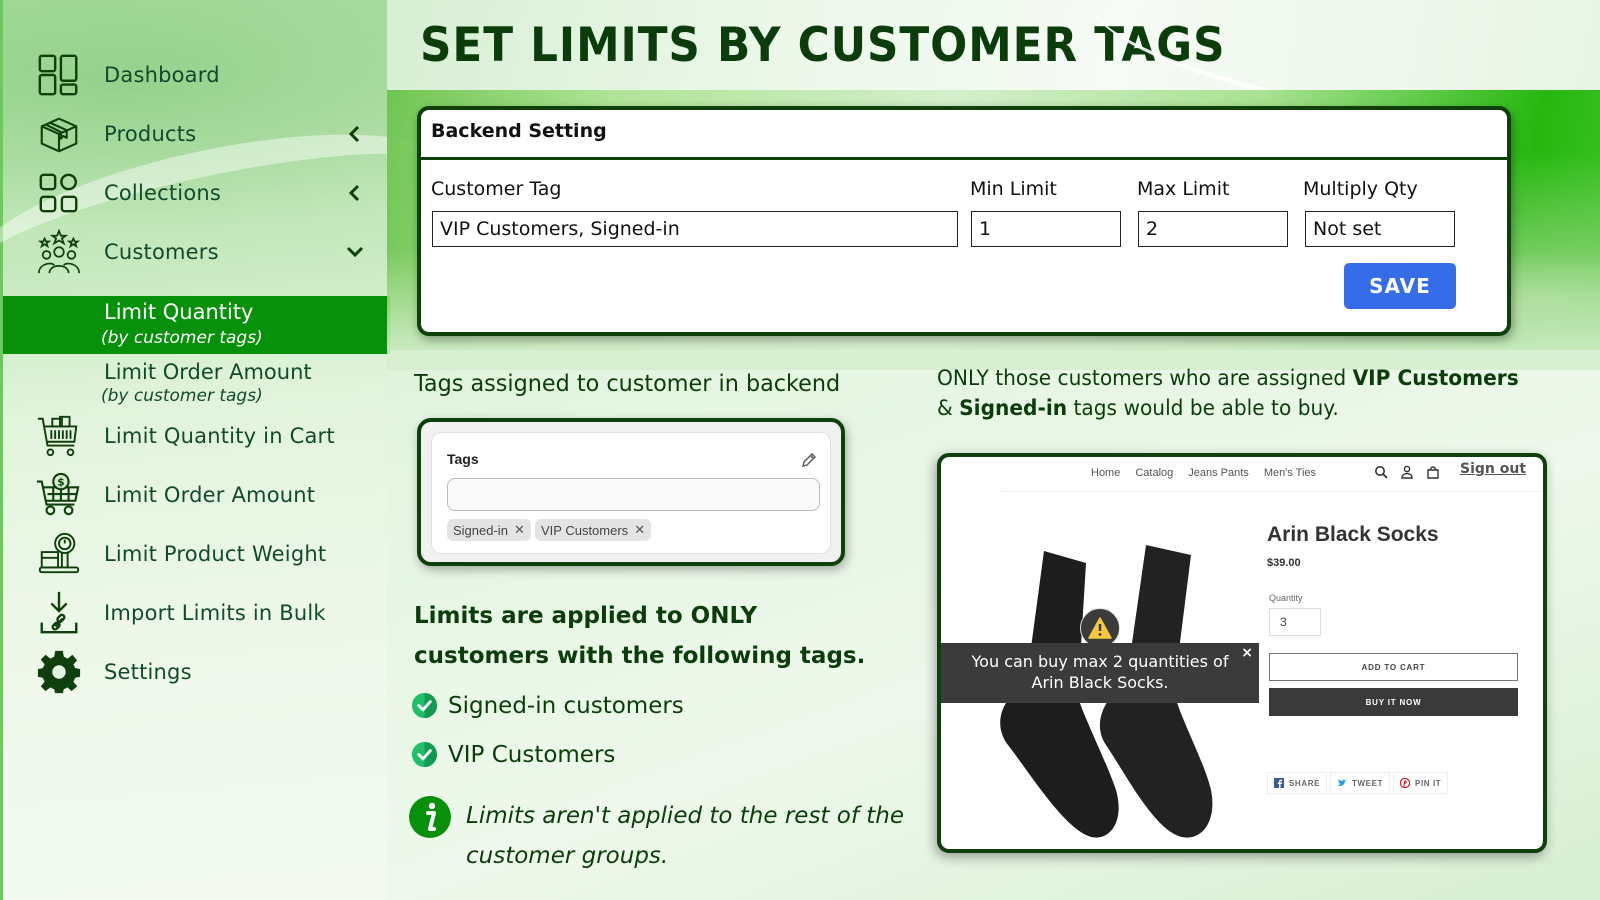  I want to click on sidebar-item-label: Dashboard, so click(162, 75).